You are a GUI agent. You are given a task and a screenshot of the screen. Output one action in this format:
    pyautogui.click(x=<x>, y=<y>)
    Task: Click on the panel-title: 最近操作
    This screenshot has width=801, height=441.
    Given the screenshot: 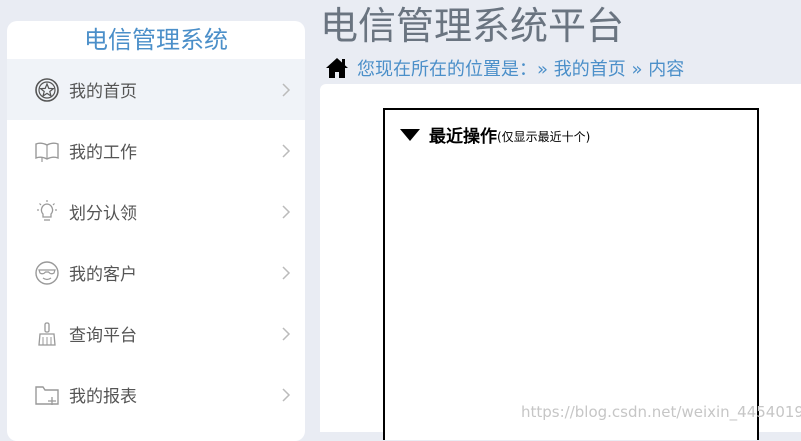 What is the action you would take?
    pyautogui.click(x=463, y=137)
    